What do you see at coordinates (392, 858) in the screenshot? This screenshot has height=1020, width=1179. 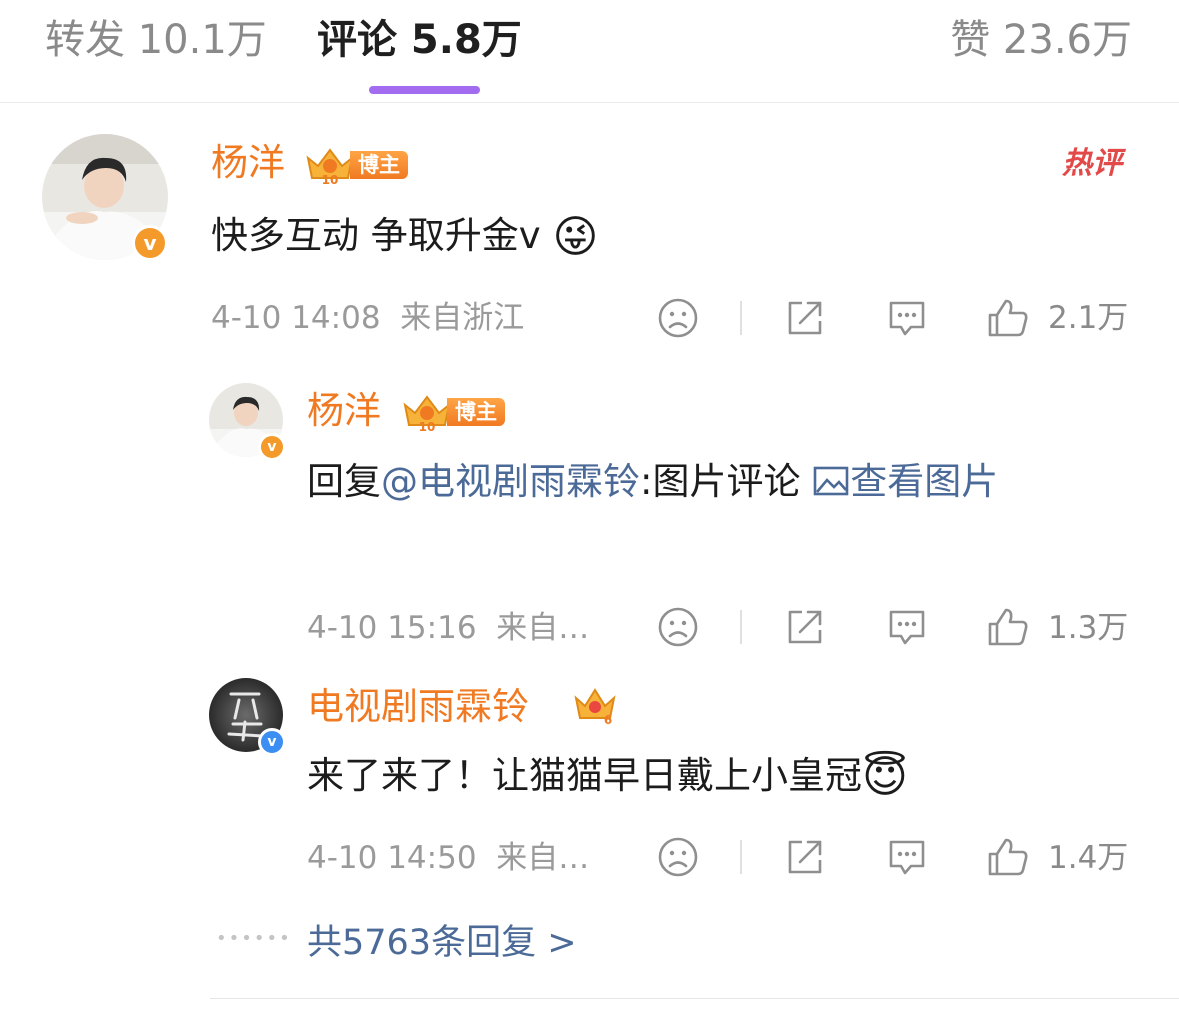 I see `reply-time: 4-10 14:50` at bounding box center [392, 858].